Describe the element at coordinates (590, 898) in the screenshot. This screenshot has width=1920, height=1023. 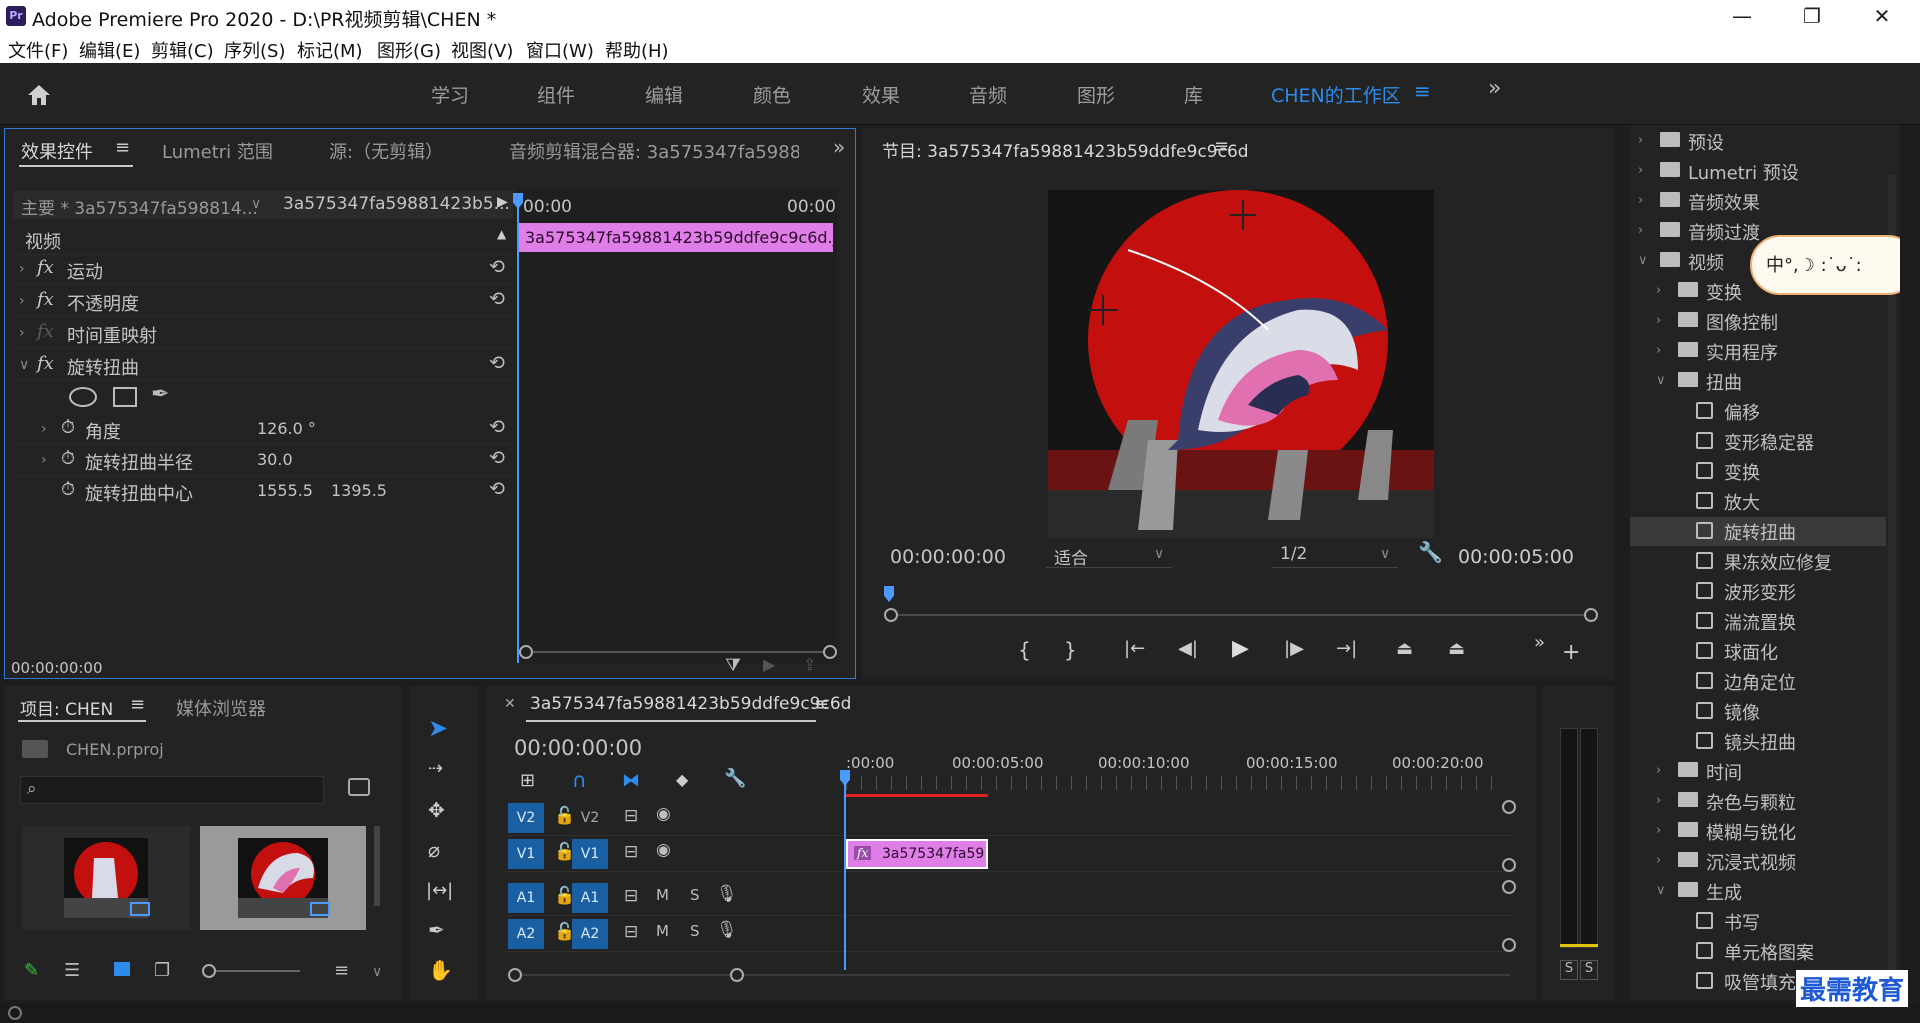
I see `target-a1: A1` at that location.